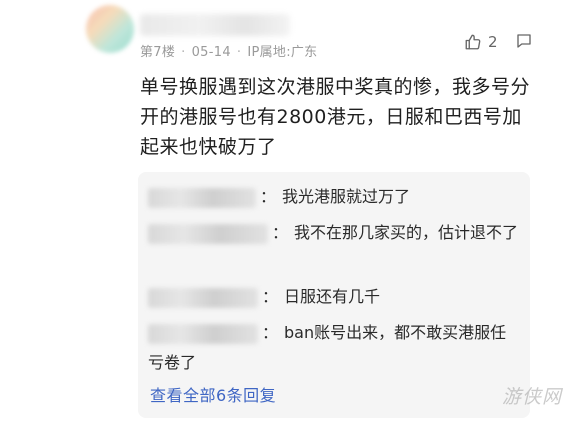 Image resolution: width=584 pixels, height=422 pixels. What do you see at coordinates (211, 52) in the screenshot?
I see `comment-date: 05-14` at bounding box center [211, 52].